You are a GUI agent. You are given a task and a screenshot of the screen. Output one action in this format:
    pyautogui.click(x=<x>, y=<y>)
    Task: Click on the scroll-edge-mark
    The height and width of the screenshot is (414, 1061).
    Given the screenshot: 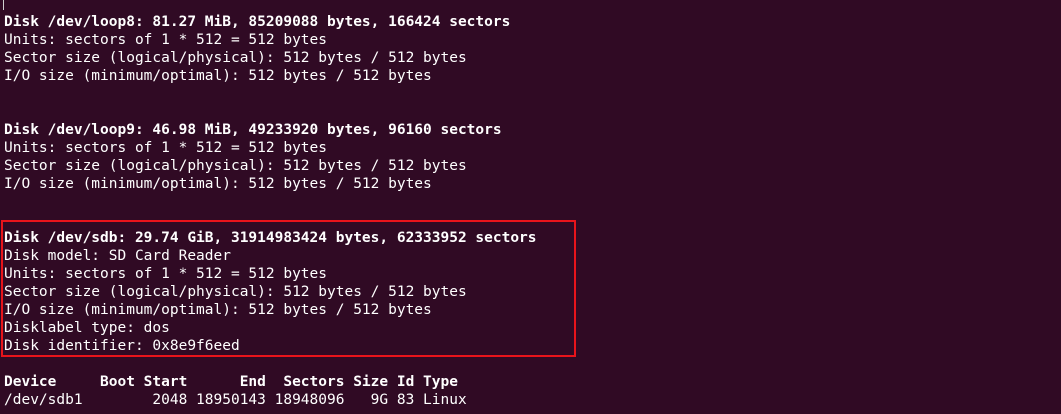 What is the action you would take?
    pyautogui.click(x=3, y=5)
    